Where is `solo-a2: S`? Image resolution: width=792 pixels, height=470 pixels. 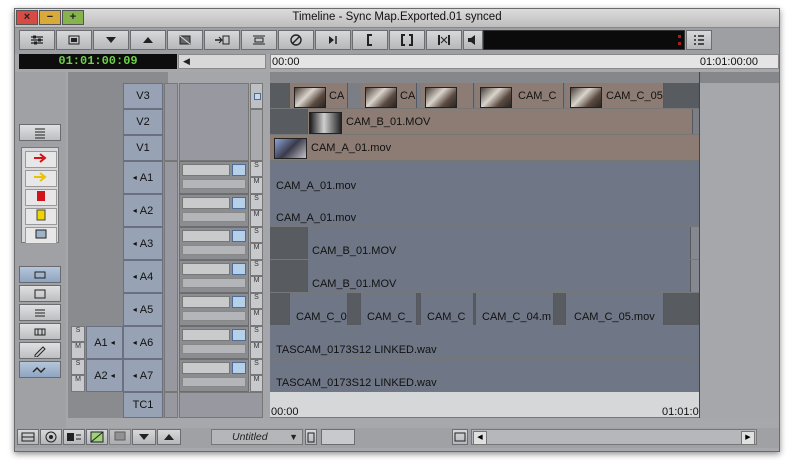
solo-a2: S is located at coordinates (256, 202).